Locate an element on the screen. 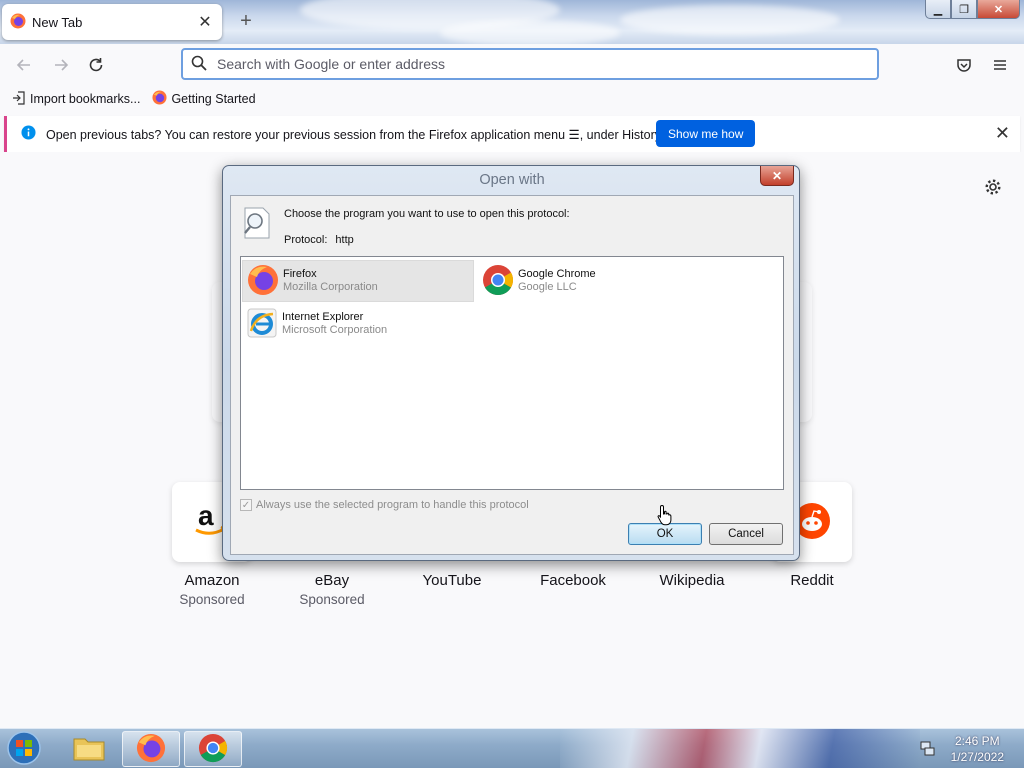  start-button is located at coordinates (24, 749).